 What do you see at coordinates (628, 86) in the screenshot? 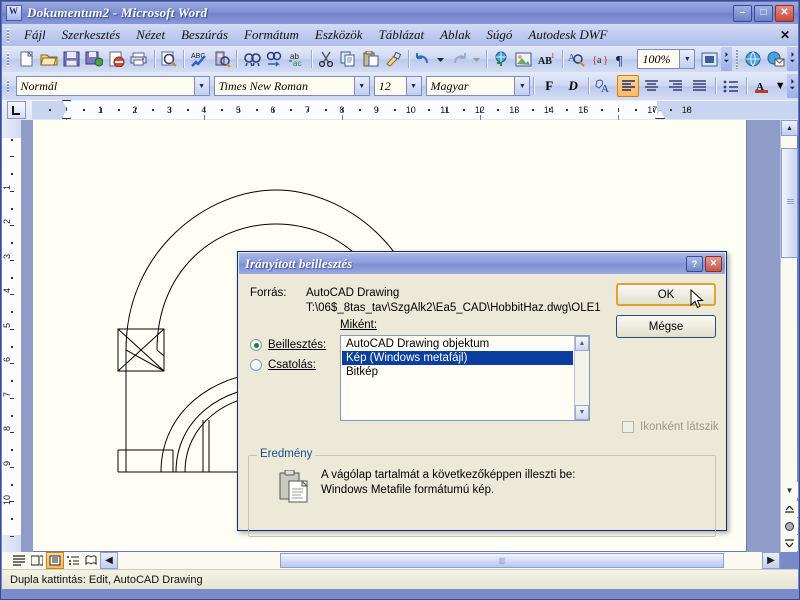
I see `align-left-icon` at bounding box center [628, 86].